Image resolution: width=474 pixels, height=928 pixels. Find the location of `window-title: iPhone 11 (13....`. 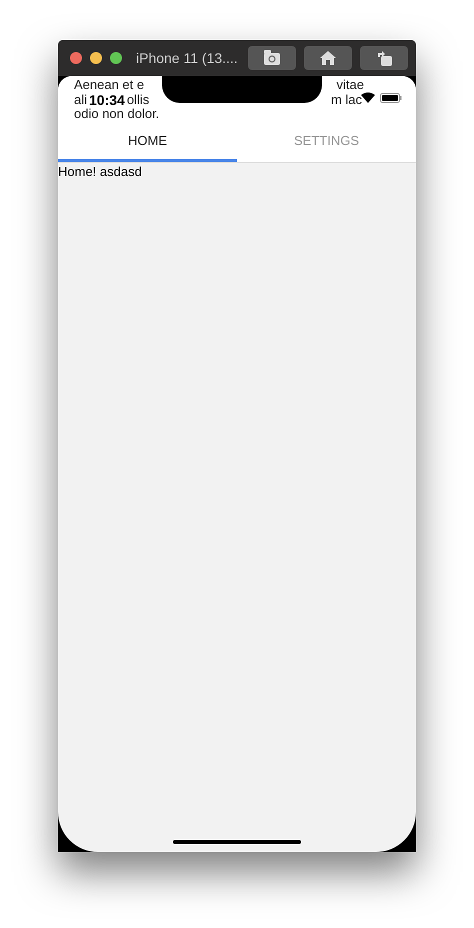

window-title: iPhone 11 (13.... is located at coordinates (187, 58).